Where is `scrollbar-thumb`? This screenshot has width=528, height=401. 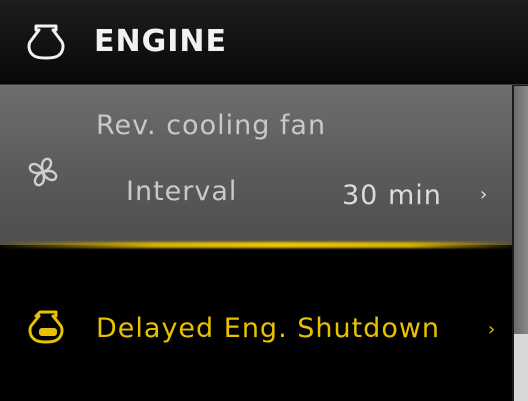 scrollbar-thumb is located at coordinates (521, 210).